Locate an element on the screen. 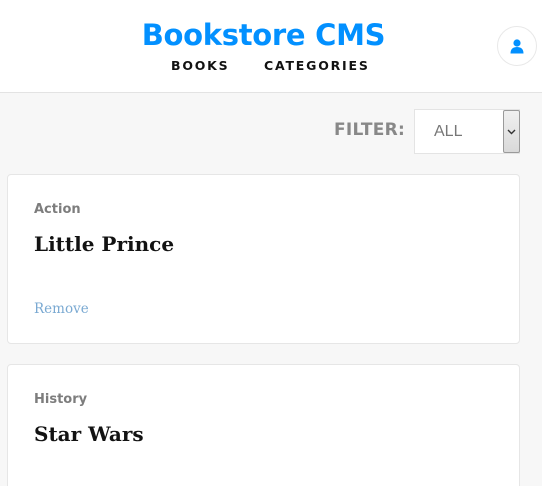 The image size is (542, 486). filter-selected-value: ALL is located at coordinates (448, 131).